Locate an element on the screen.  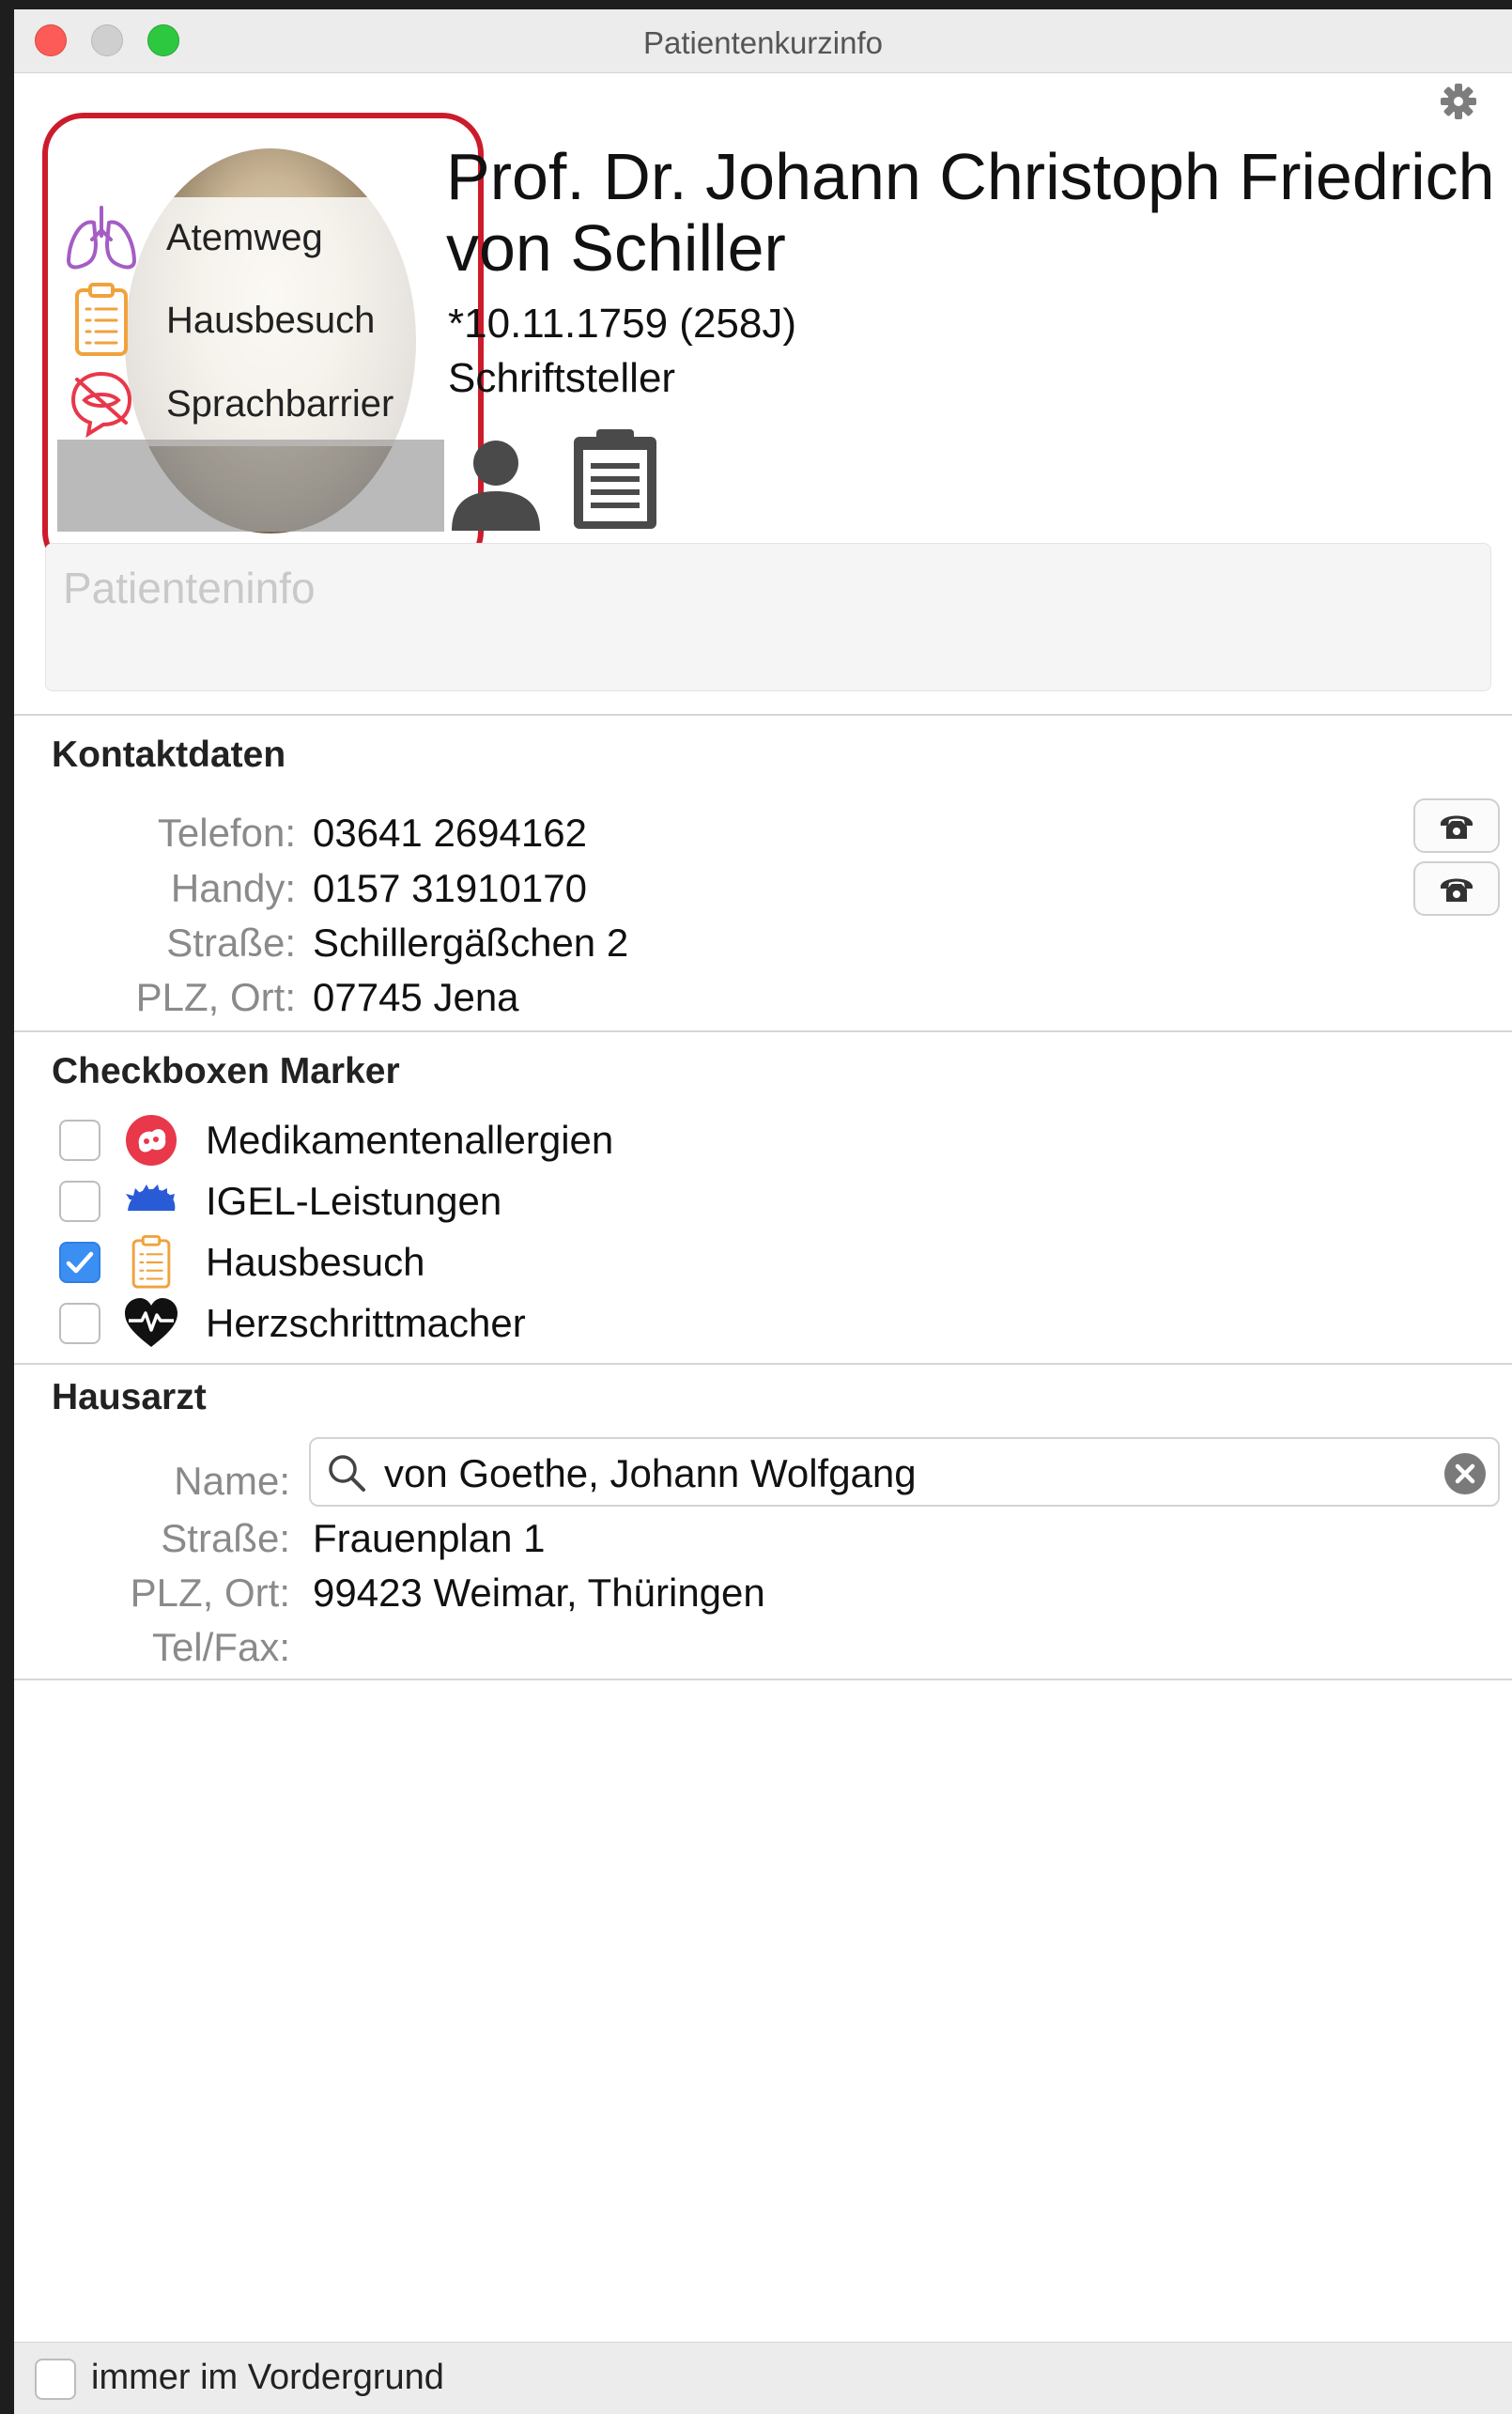
patient-birthdate: *10.11.1759 (258J) is located at coordinates (623, 324).